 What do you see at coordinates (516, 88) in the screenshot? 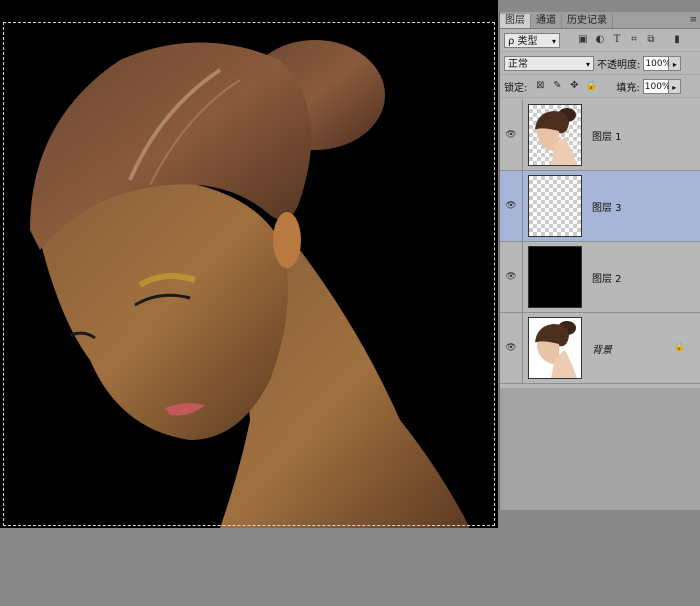
I see `lock-label: 锁定:` at bounding box center [516, 88].